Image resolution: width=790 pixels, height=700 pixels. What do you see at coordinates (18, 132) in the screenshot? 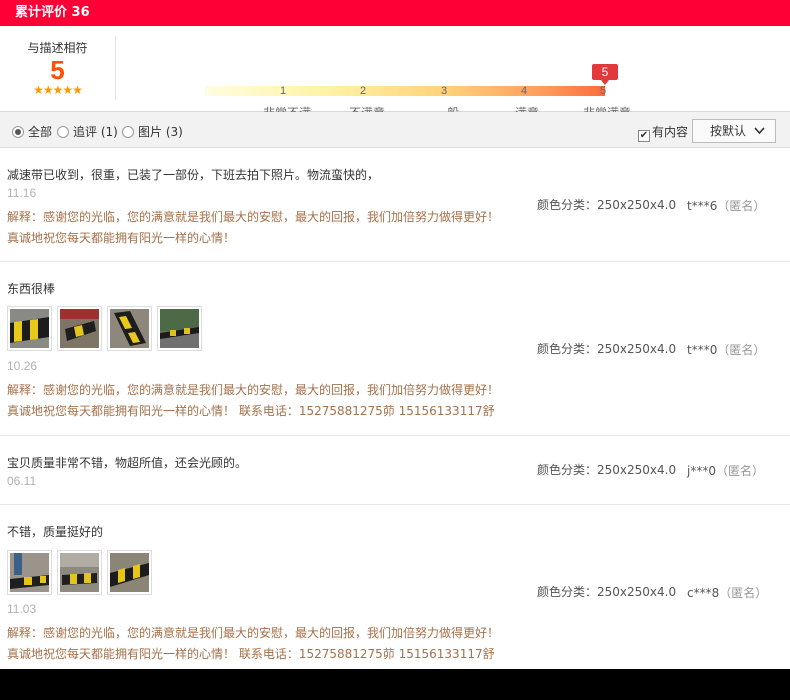
I see `radio-selected-icon` at bounding box center [18, 132].